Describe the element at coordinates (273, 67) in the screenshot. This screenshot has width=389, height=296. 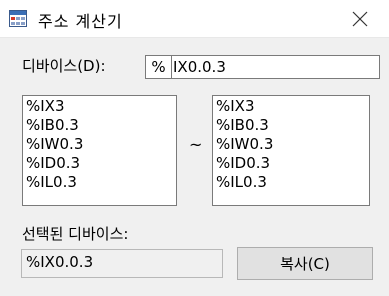
I see `device-input` at that location.